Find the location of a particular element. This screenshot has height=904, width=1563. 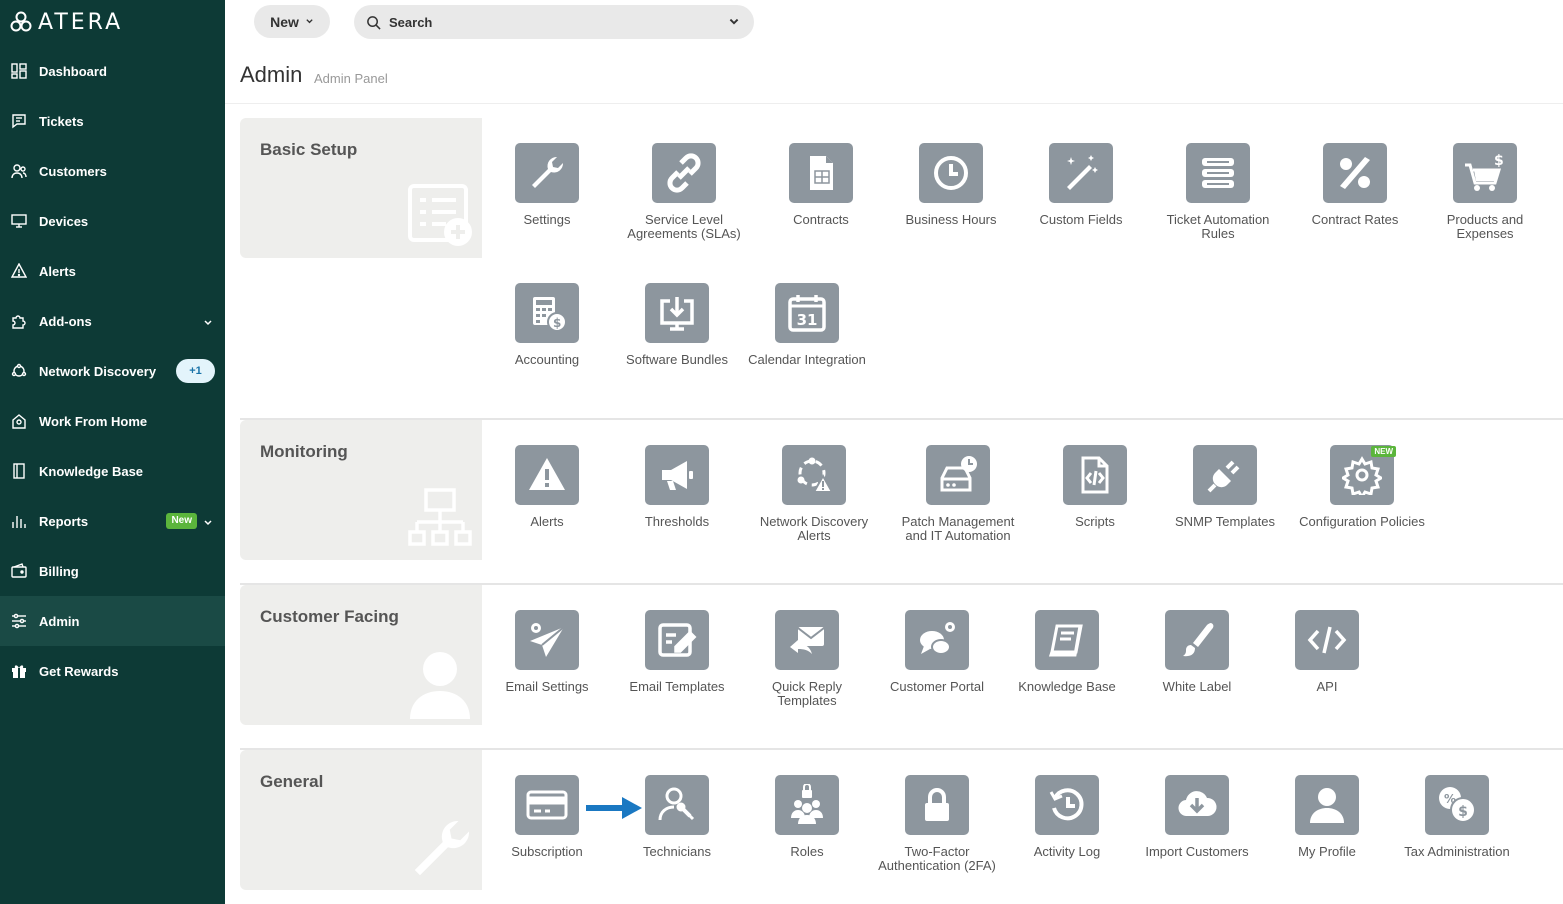

bar-chart-icon is located at coordinates (19, 521).